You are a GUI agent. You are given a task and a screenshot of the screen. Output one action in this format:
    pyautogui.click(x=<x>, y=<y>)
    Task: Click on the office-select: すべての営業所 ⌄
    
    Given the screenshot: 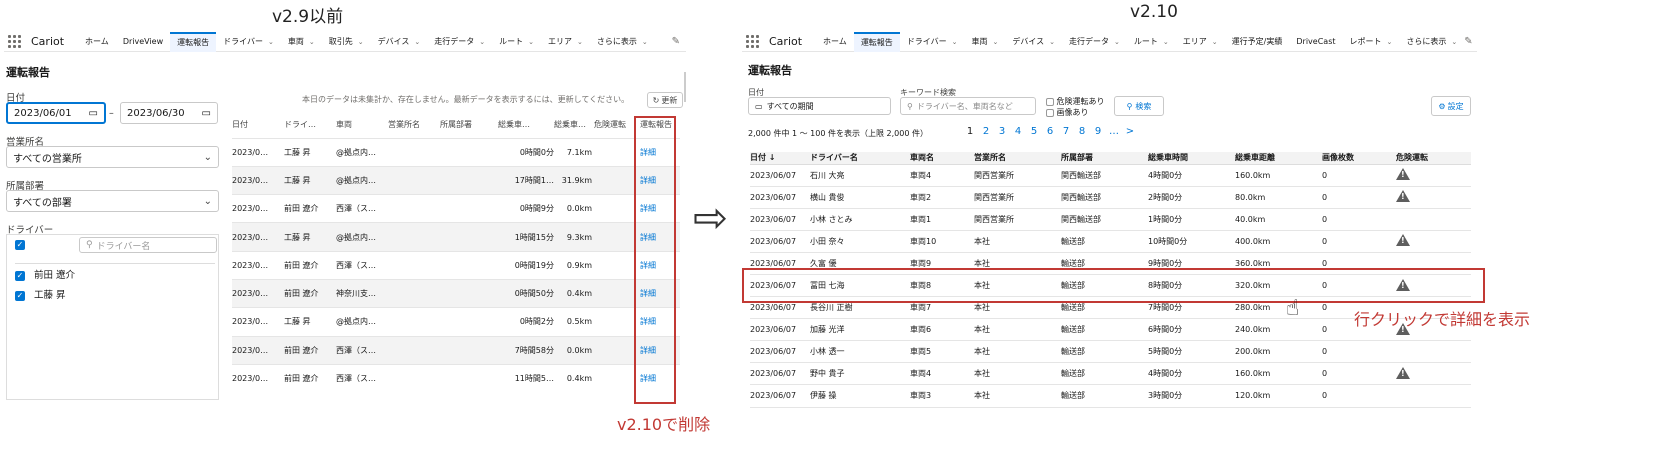 What is the action you would take?
    pyautogui.click(x=112, y=157)
    